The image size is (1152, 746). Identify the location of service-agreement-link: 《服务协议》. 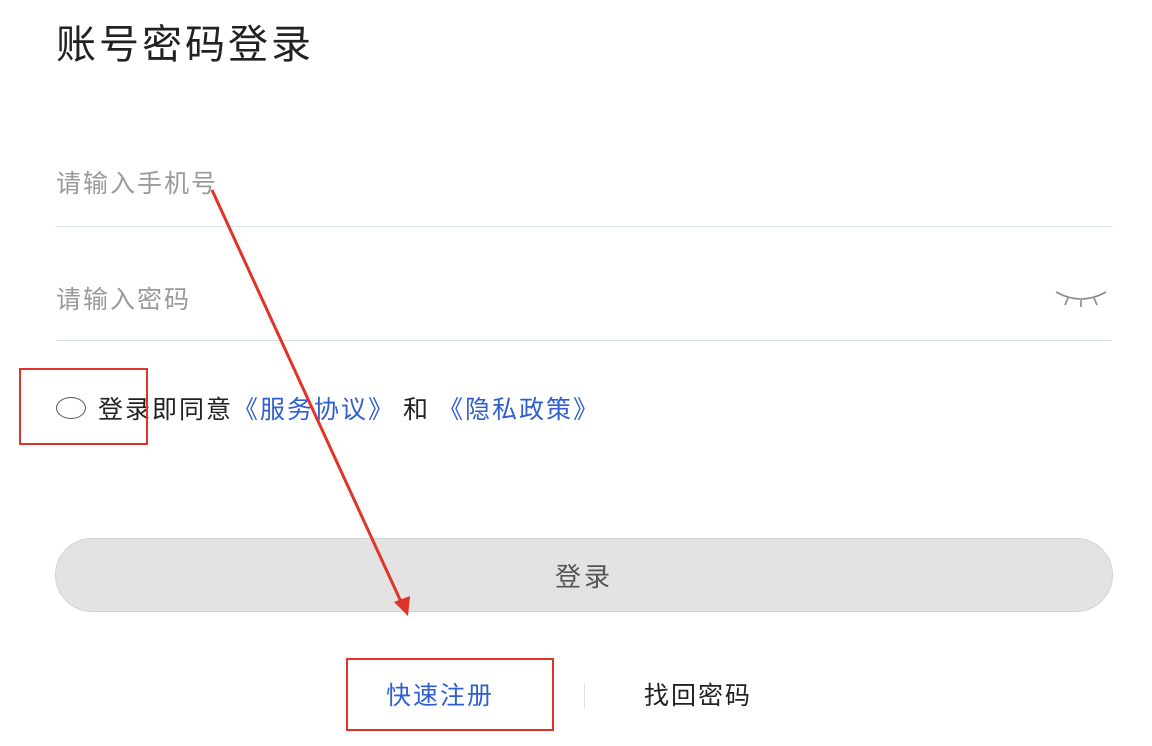
(314, 408).